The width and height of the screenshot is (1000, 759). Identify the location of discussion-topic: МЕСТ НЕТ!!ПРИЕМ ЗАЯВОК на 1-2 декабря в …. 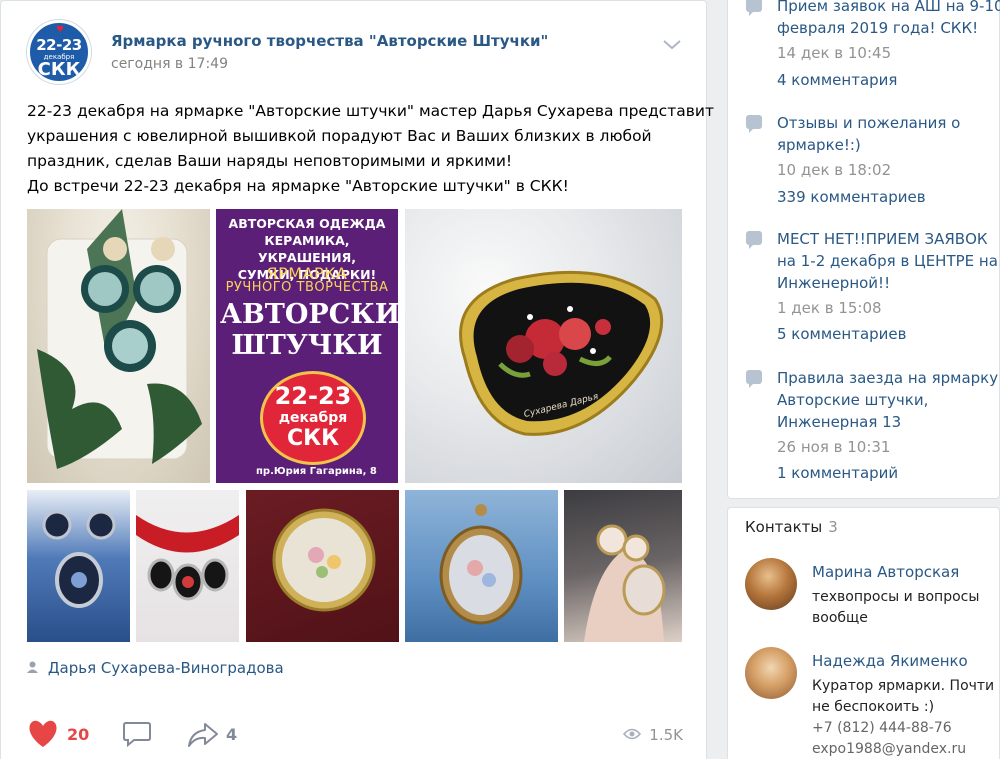
(872, 293).